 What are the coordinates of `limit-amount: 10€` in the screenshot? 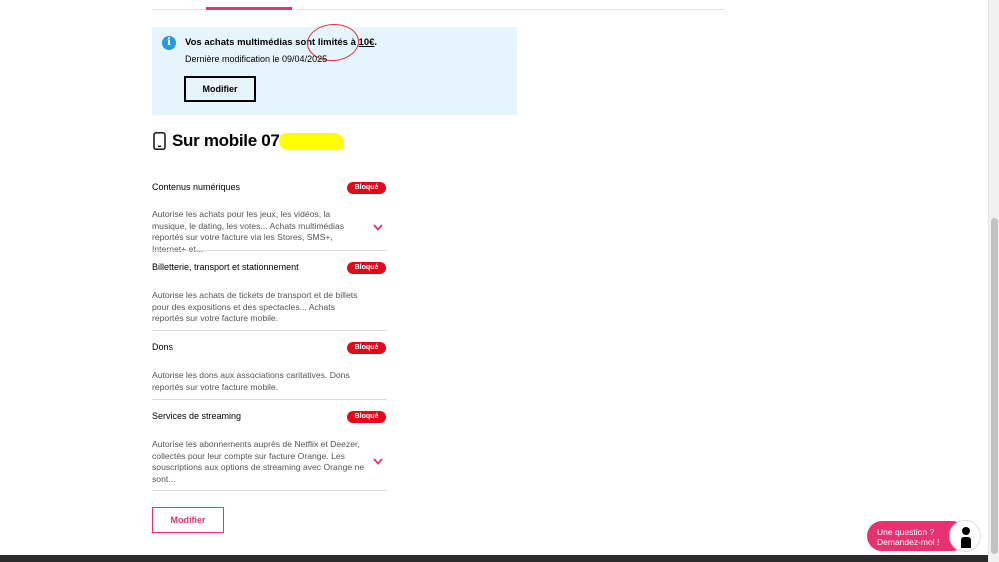 It's located at (366, 42).